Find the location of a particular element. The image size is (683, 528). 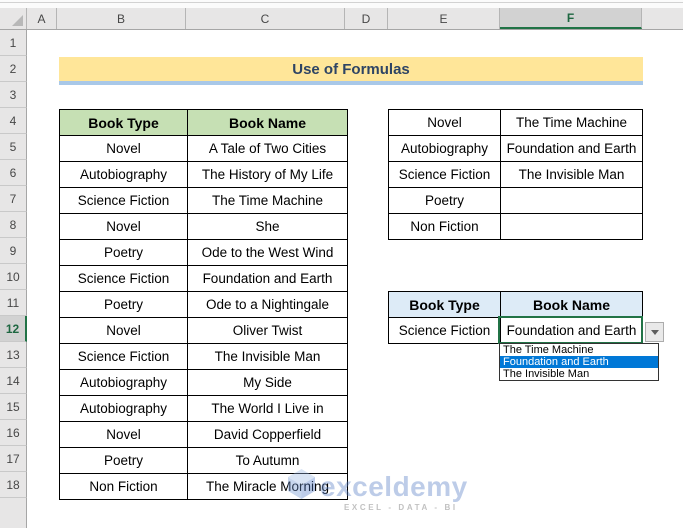

column-header-row: A B C D E F is located at coordinates (341, 19).